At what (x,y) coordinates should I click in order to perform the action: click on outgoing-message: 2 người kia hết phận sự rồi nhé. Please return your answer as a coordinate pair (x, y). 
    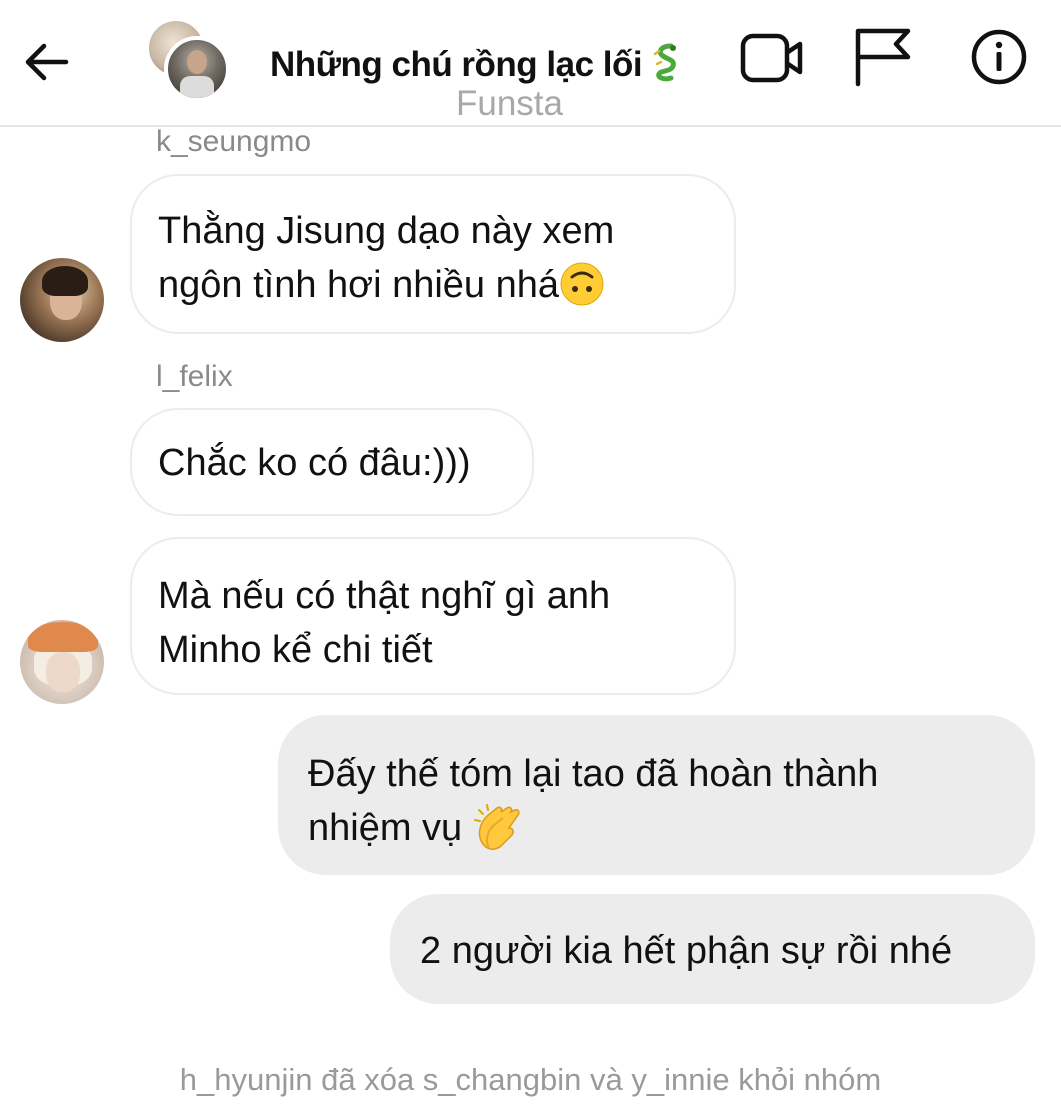
    Looking at the image, I should click on (712, 949).